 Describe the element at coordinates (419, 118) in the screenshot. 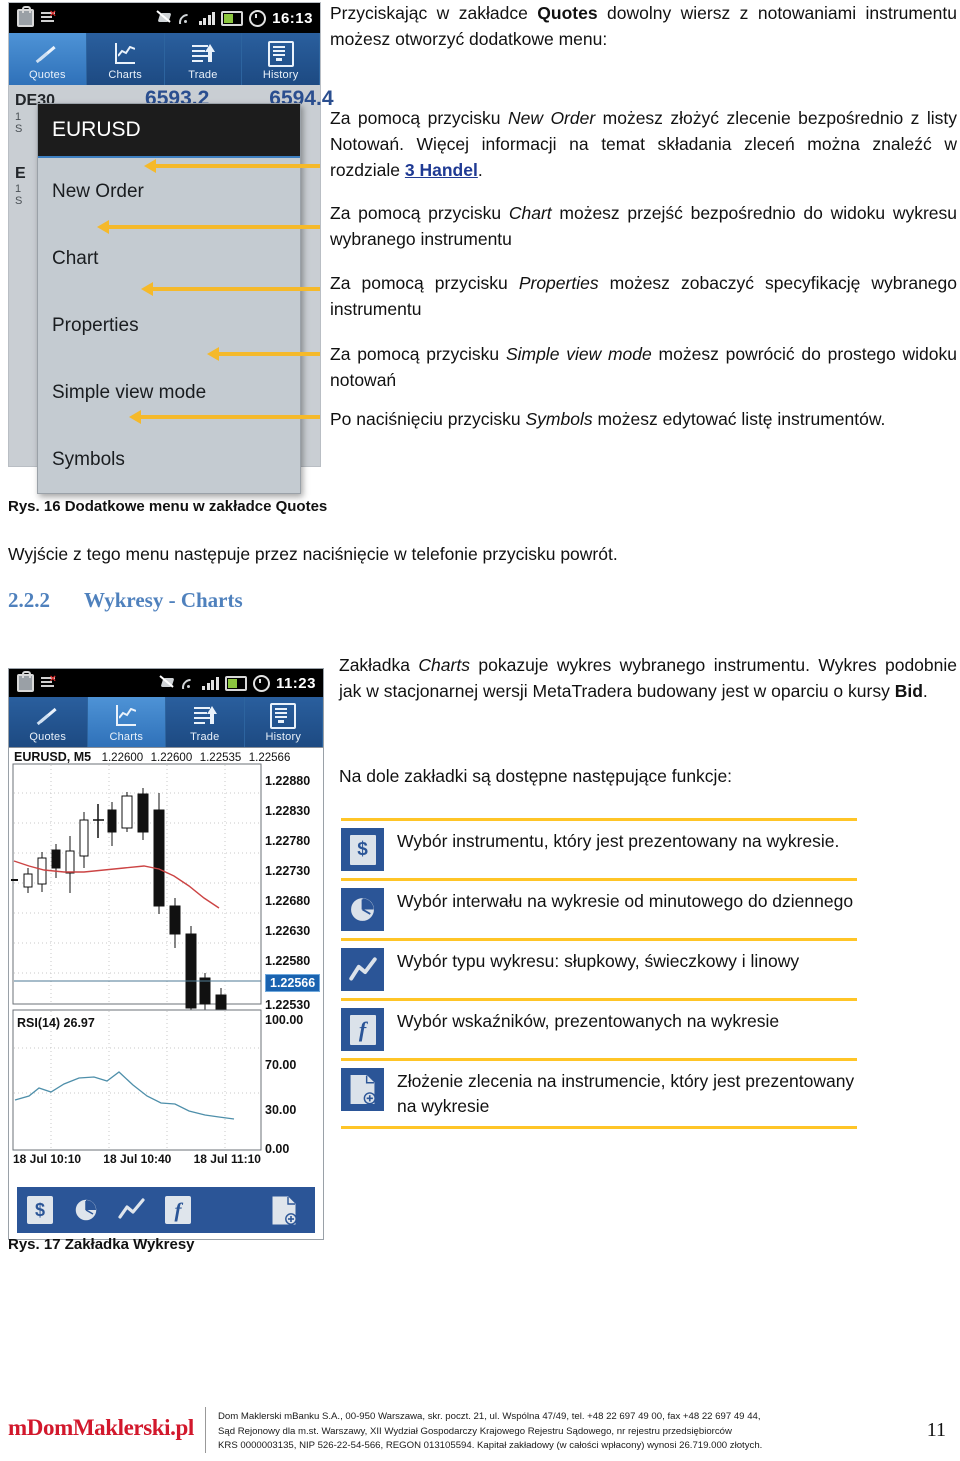

I see `p0-a: Za pomocą przycisku` at that location.